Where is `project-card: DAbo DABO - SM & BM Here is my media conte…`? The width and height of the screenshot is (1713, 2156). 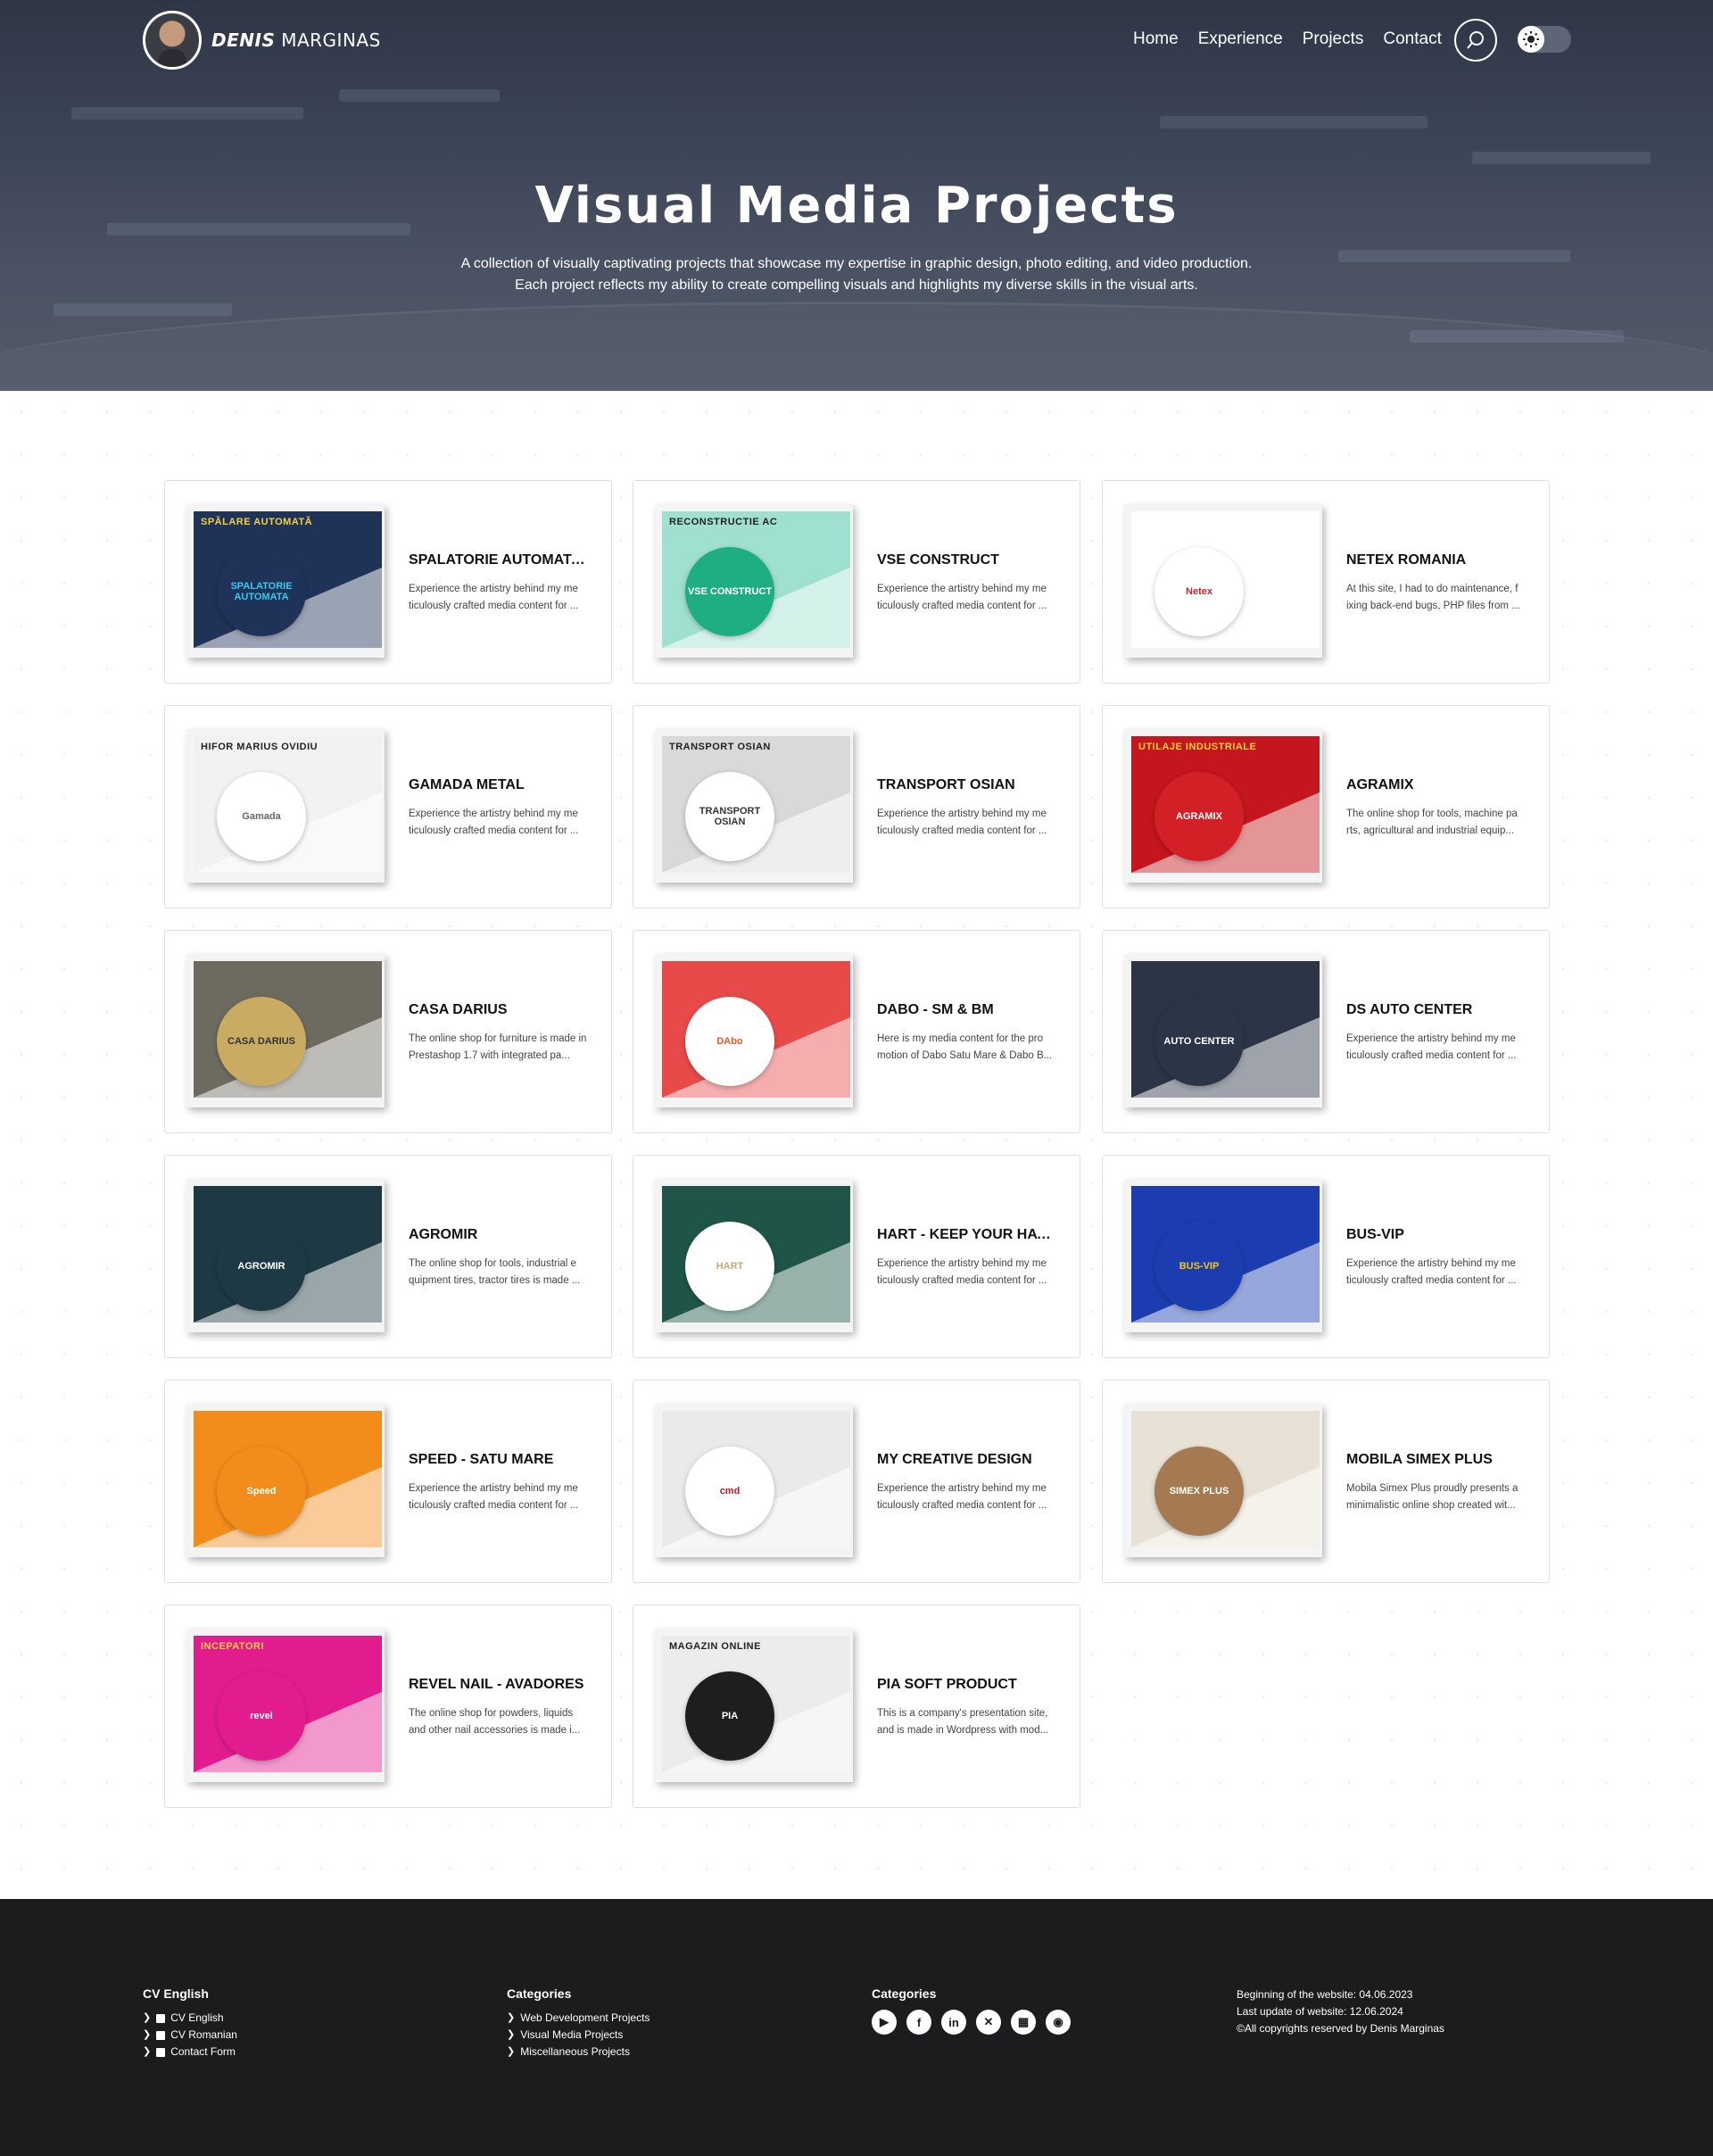
project-card: DAbo DABO - SM & BM Here is my media conte… is located at coordinates (856, 1031).